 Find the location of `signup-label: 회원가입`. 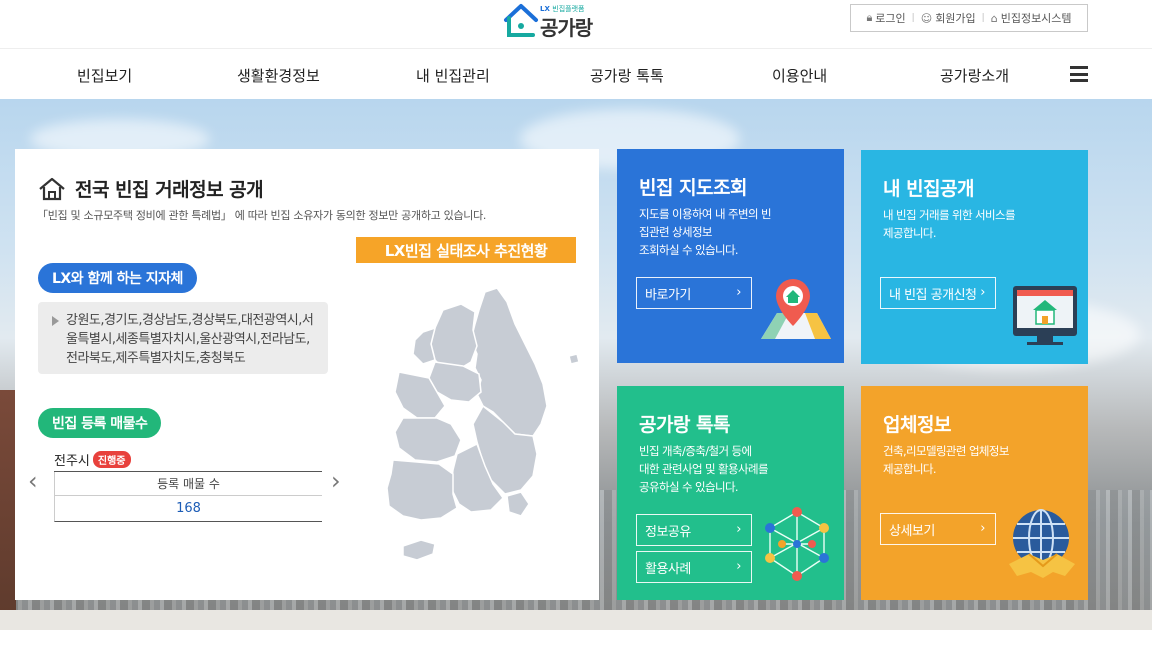

signup-label: 회원가입 is located at coordinates (955, 18).